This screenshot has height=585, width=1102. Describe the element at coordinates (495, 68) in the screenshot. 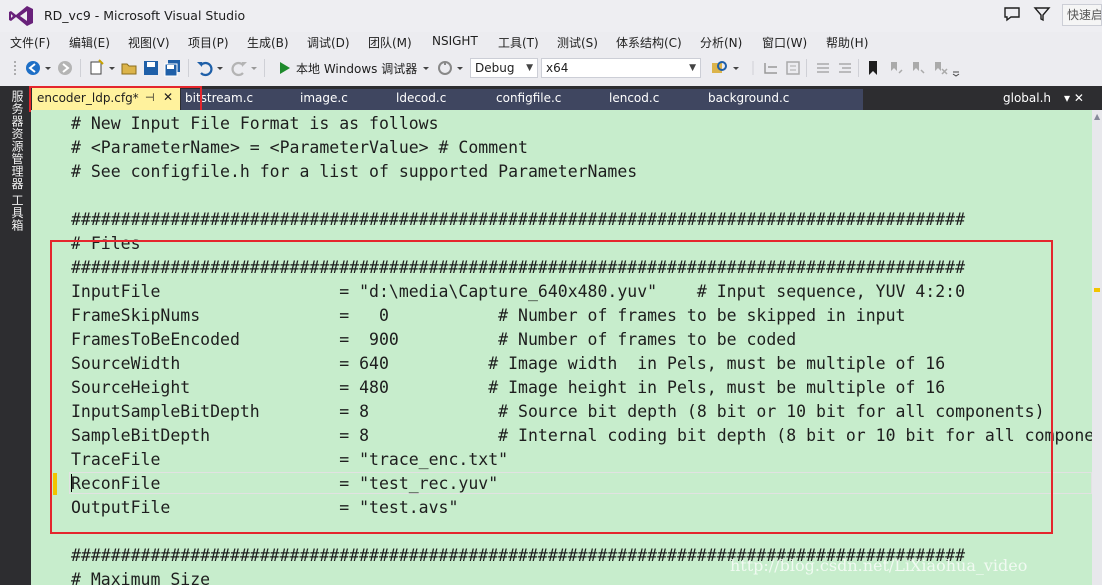

I see `configuration-value: Debug` at that location.